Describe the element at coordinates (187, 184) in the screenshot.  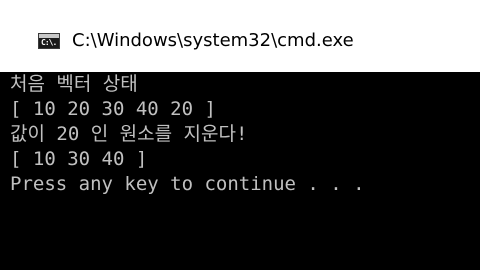
I see `console-line-5: Press any key to continue . . .` at that location.